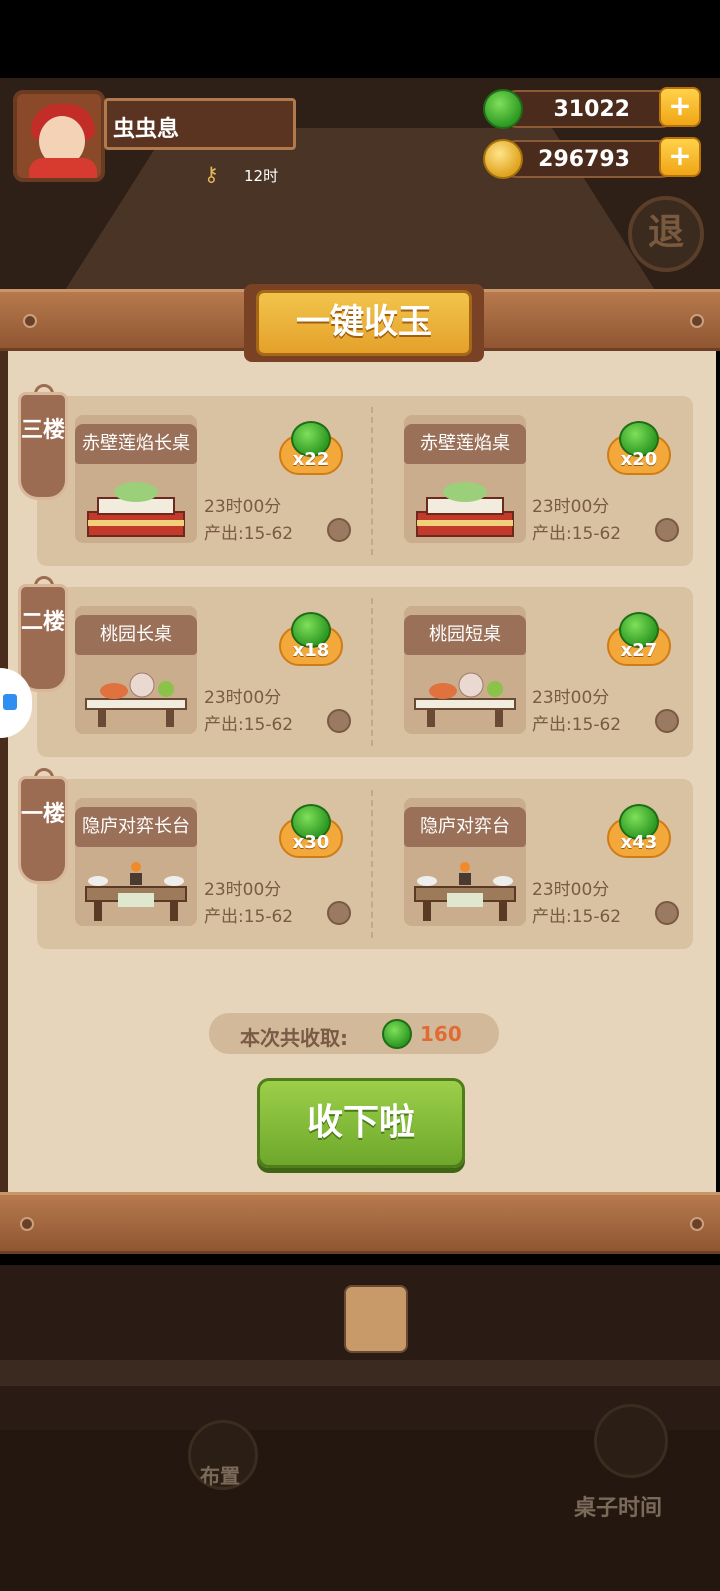  What do you see at coordinates (589, 109) in the screenshot?
I see `jade-balance: 31022` at bounding box center [589, 109].